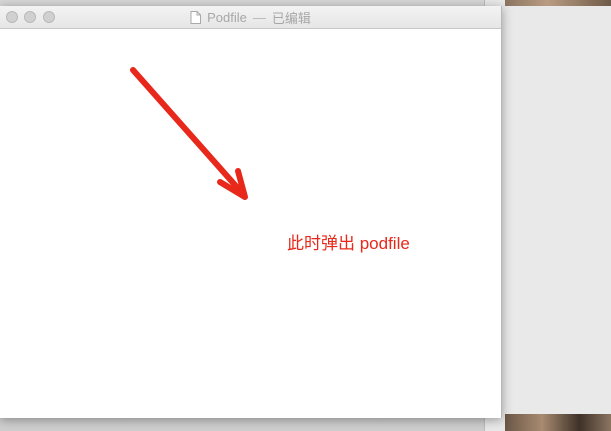 The width and height of the screenshot is (611, 431). Describe the element at coordinates (196, 17) in the screenshot. I see `document-icon` at that location.